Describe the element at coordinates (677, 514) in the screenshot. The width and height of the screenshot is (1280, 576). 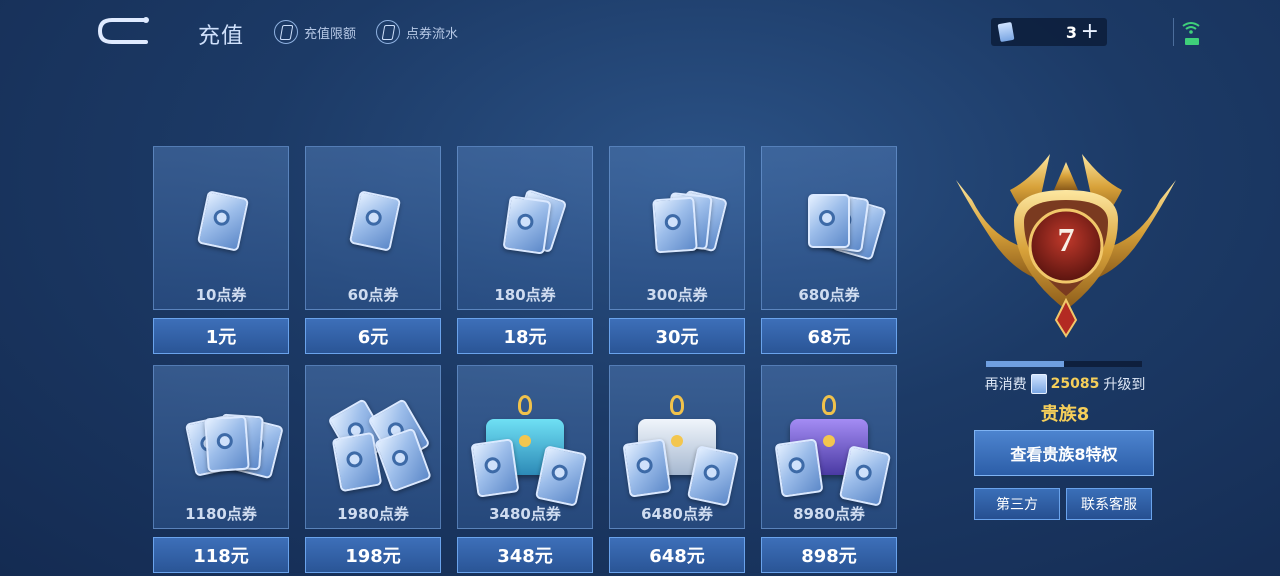
I see `pack-quantity: 6480点券` at that location.